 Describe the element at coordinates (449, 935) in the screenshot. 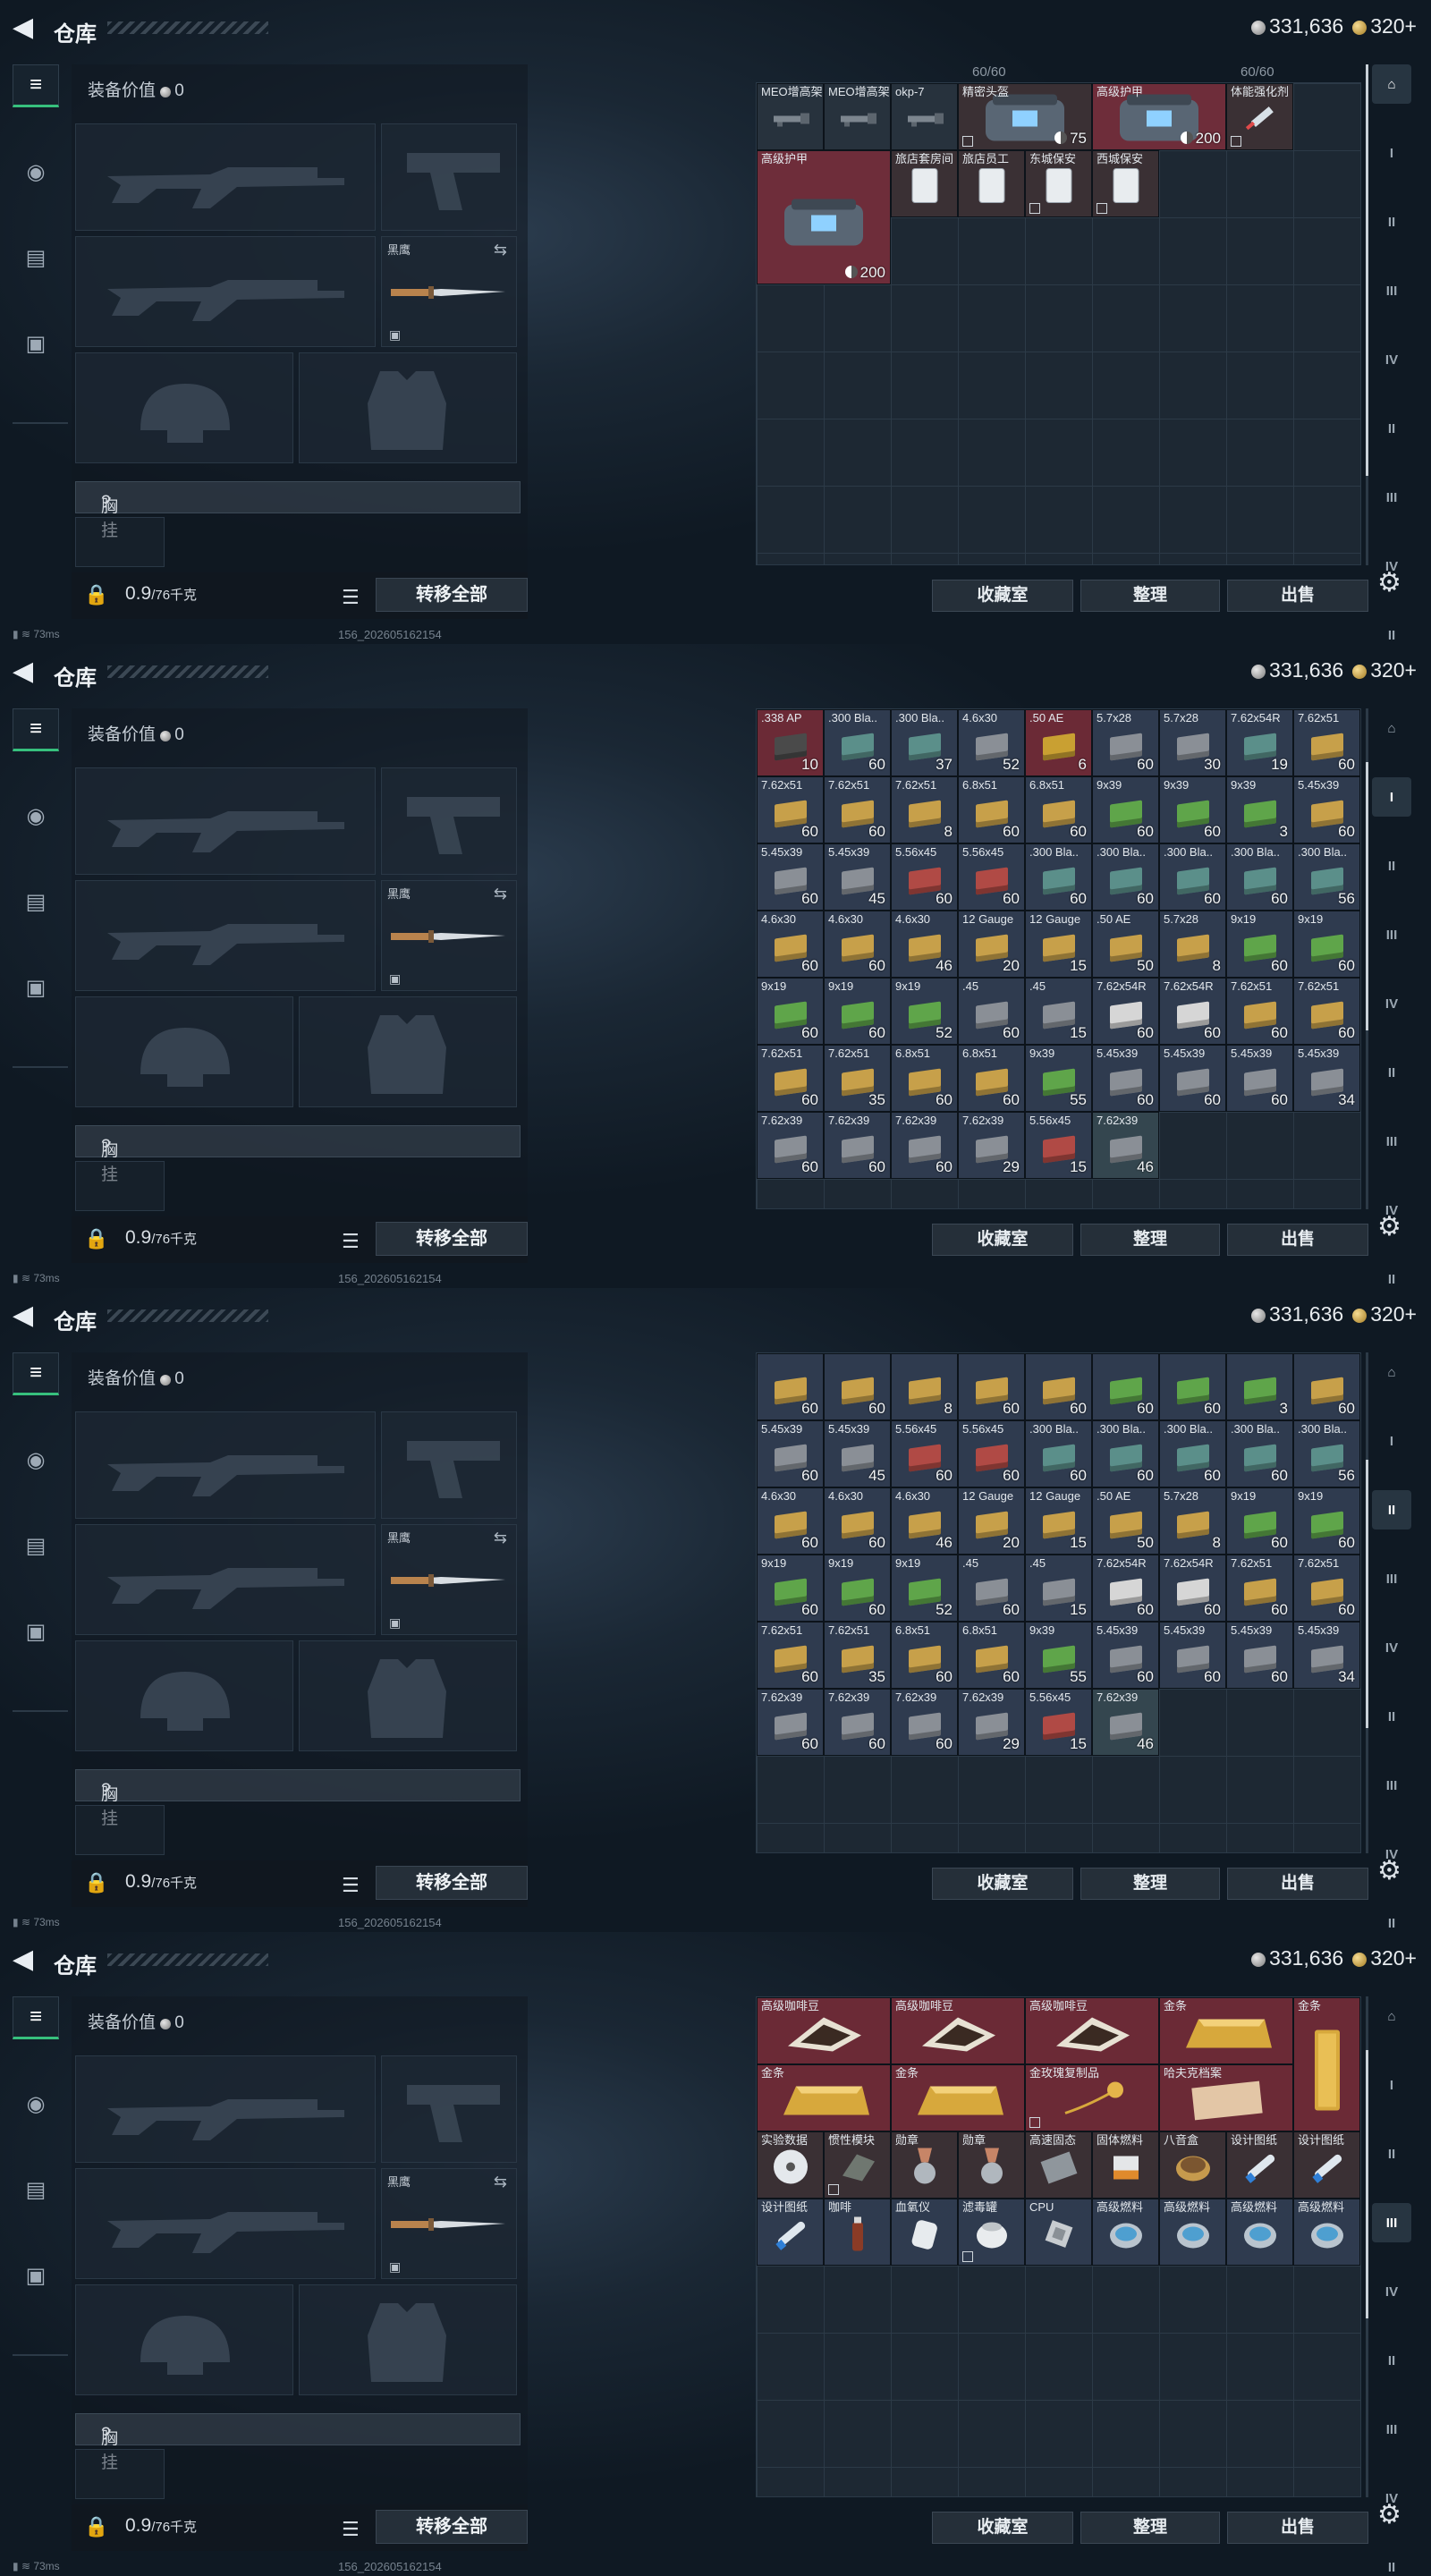

I see `melee-slot: 黑鹰 ⇆ ▣` at that location.